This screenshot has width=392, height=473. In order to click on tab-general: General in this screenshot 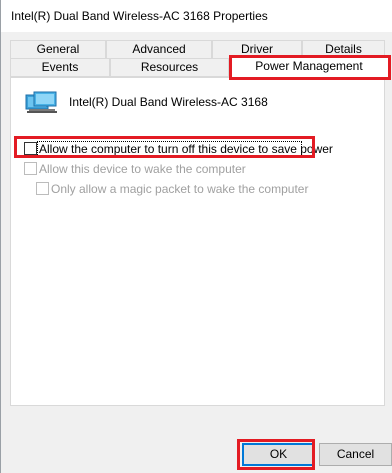, I will do `click(58, 49)`.